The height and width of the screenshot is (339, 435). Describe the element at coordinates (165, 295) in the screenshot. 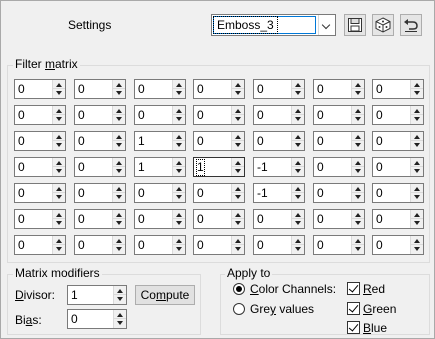

I see `compute-button: Compute` at that location.